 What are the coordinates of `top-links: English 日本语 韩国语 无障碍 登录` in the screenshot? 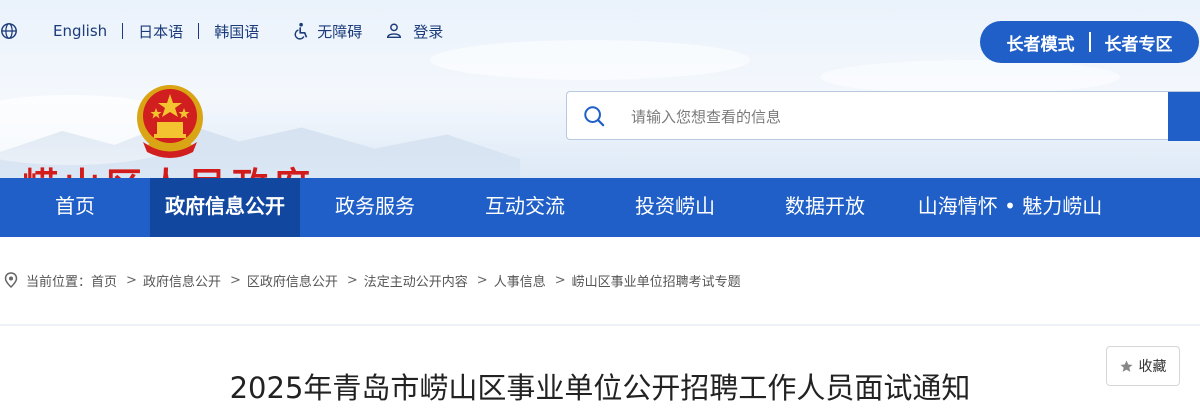 It's located at (221, 31).